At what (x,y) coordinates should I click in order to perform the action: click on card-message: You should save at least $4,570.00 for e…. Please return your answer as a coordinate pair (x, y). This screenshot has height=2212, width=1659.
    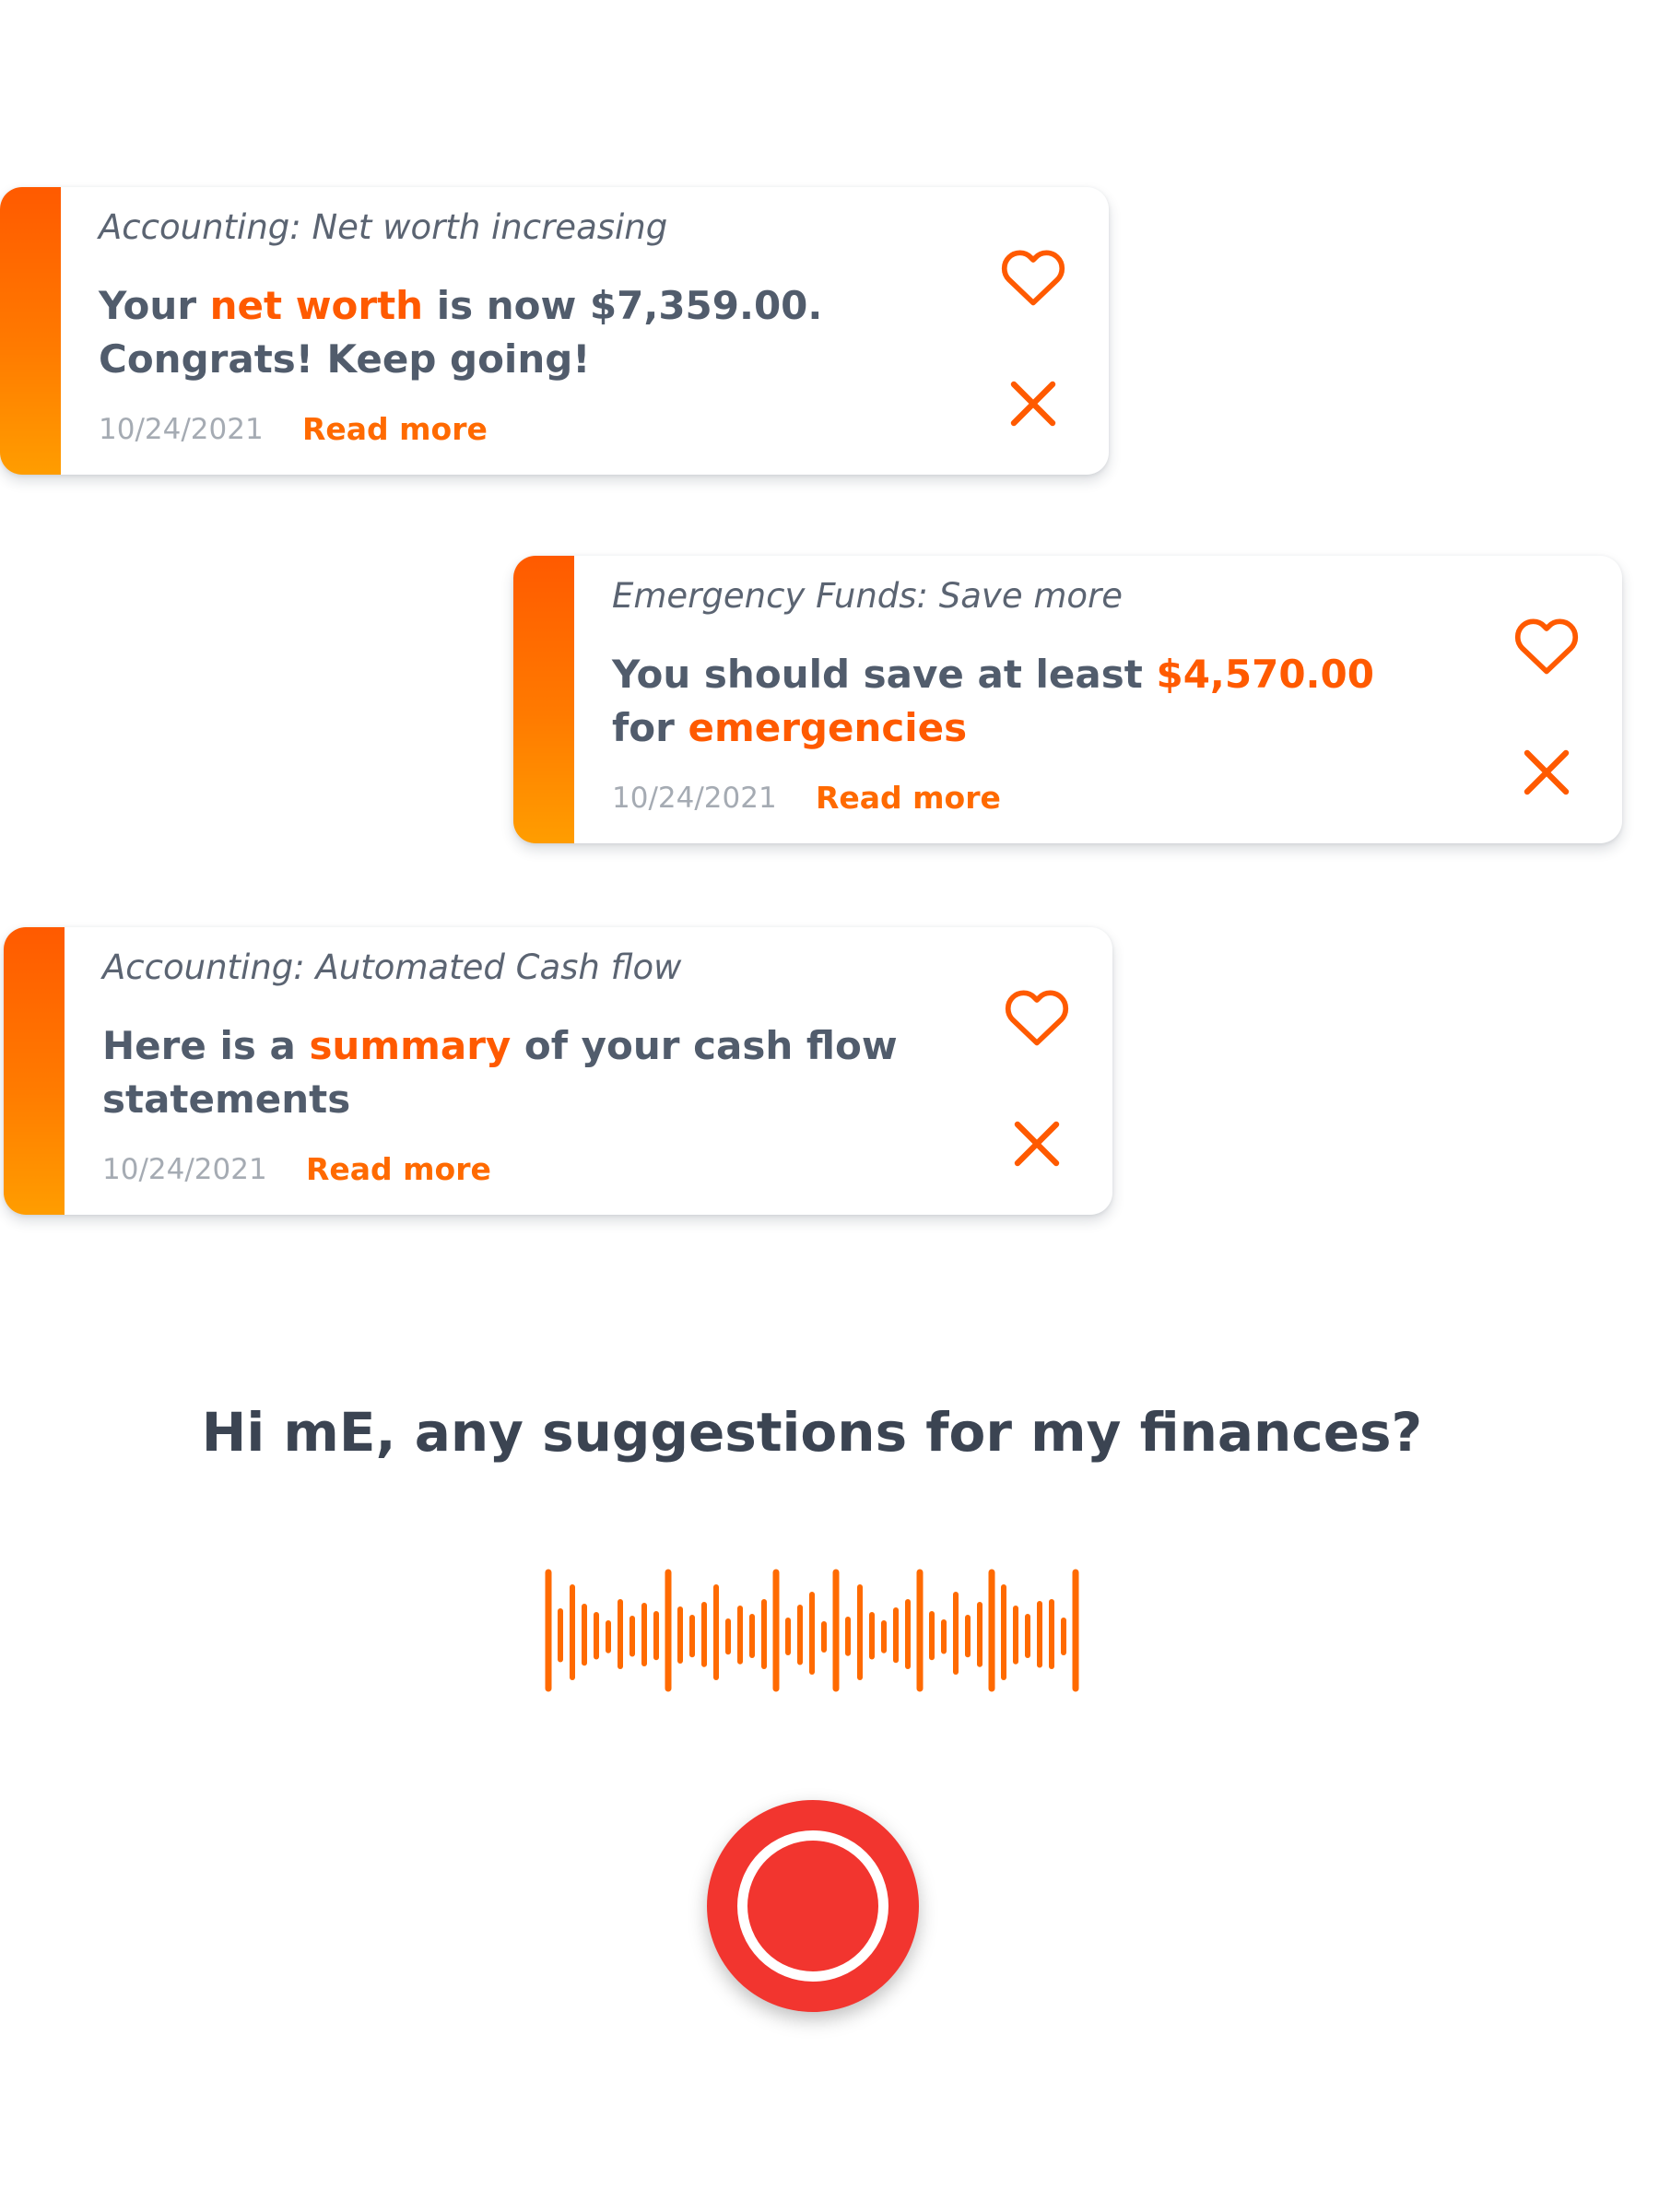
    Looking at the image, I should click on (1017, 701).